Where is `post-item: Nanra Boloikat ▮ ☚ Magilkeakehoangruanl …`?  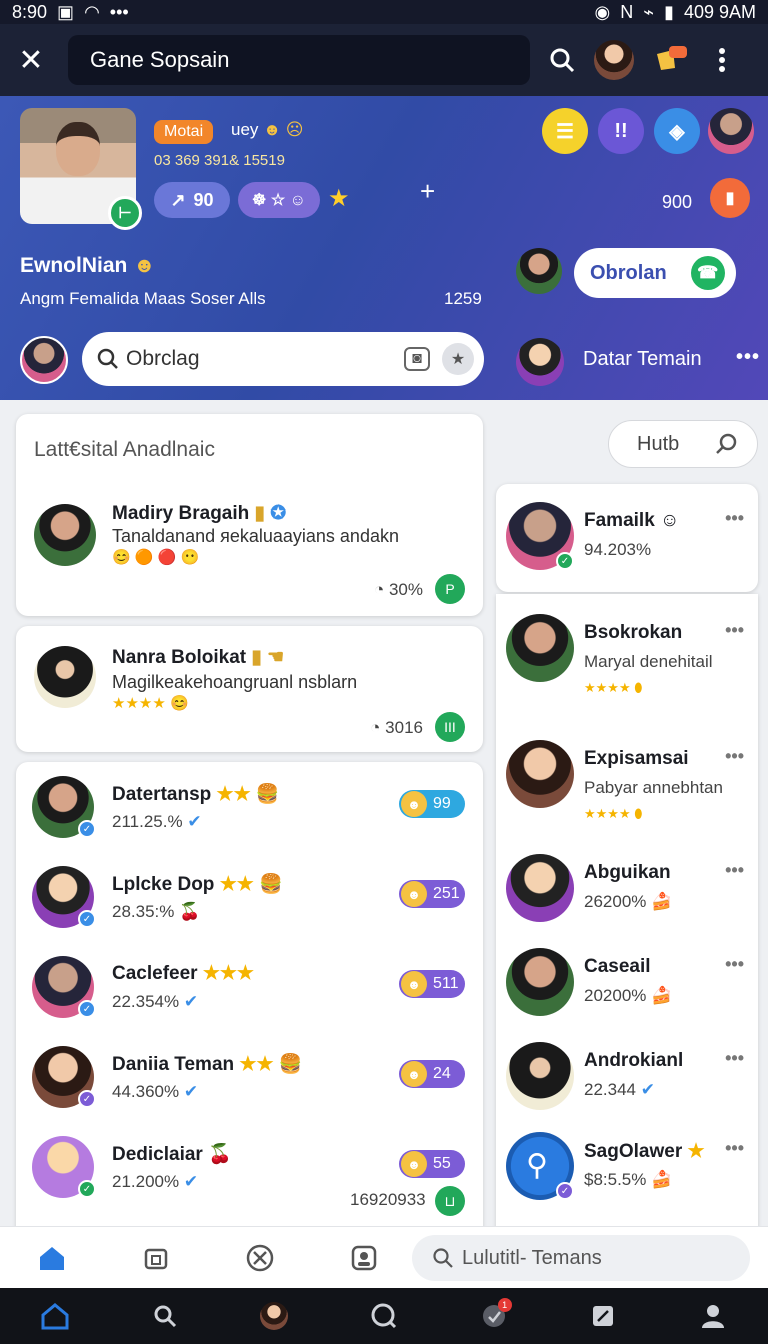
post-item: Nanra Boloikat ▮ ☚ Magilkeakehoangruanl … is located at coordinates (249, 694).